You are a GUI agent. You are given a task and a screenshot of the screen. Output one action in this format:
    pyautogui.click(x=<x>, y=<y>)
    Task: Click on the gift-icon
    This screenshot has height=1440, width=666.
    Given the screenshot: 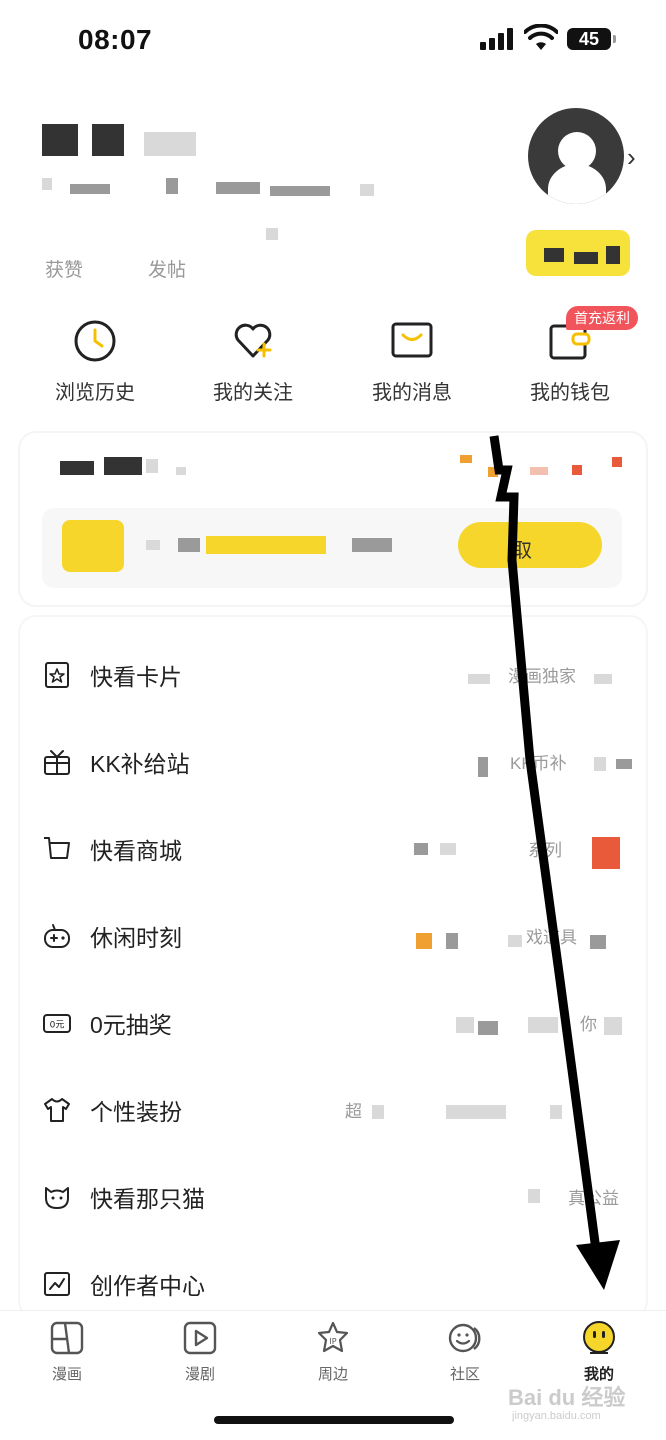 What is the action you would take?
    pyautogui.click(x=57, y=762)
    